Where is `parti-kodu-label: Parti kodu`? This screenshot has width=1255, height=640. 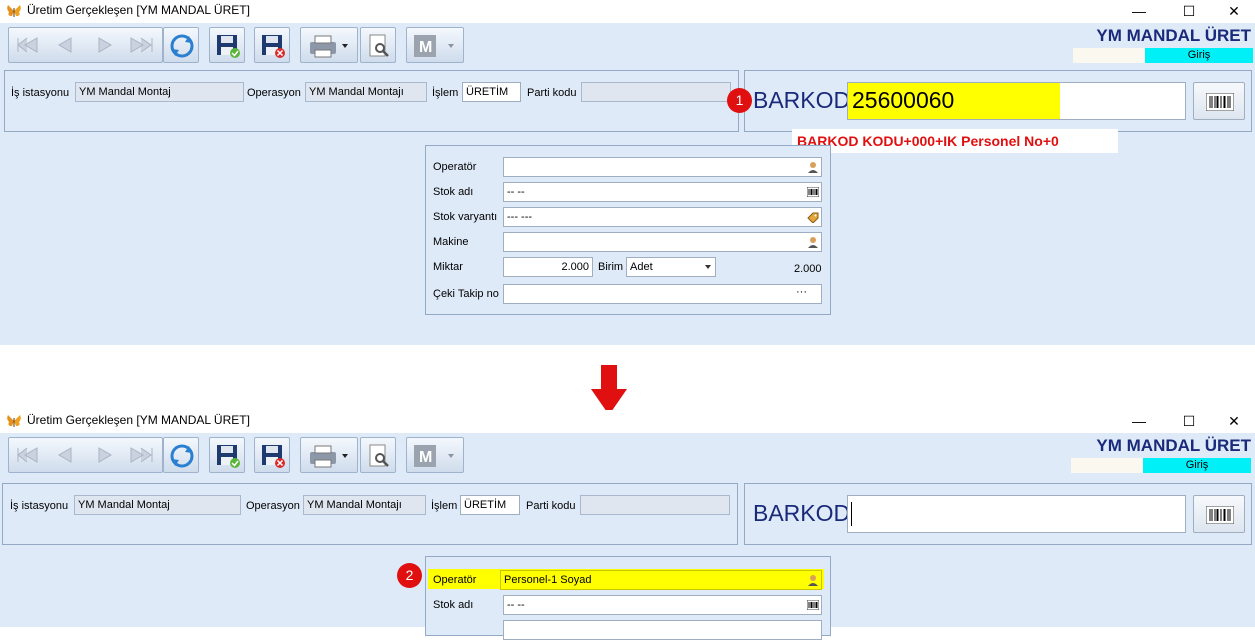 parti-kodu-label: Parti kodu is located at coordinates (551, 506).